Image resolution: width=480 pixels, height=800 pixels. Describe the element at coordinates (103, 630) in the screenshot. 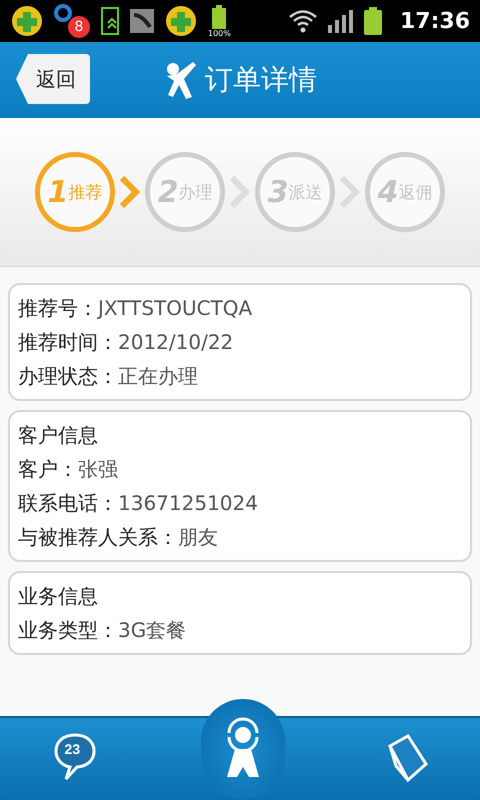

I see `info-line: 业务类型：3G套餐` at that location.